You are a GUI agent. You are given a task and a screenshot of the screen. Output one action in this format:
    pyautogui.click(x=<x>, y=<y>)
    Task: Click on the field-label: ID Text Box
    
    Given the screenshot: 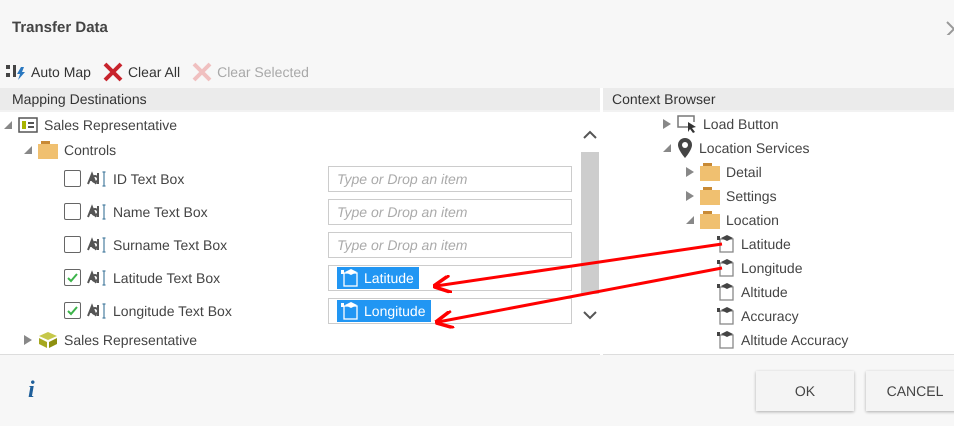 What is the action you would take?
    pyautogui.click(x=148, y=178)
    